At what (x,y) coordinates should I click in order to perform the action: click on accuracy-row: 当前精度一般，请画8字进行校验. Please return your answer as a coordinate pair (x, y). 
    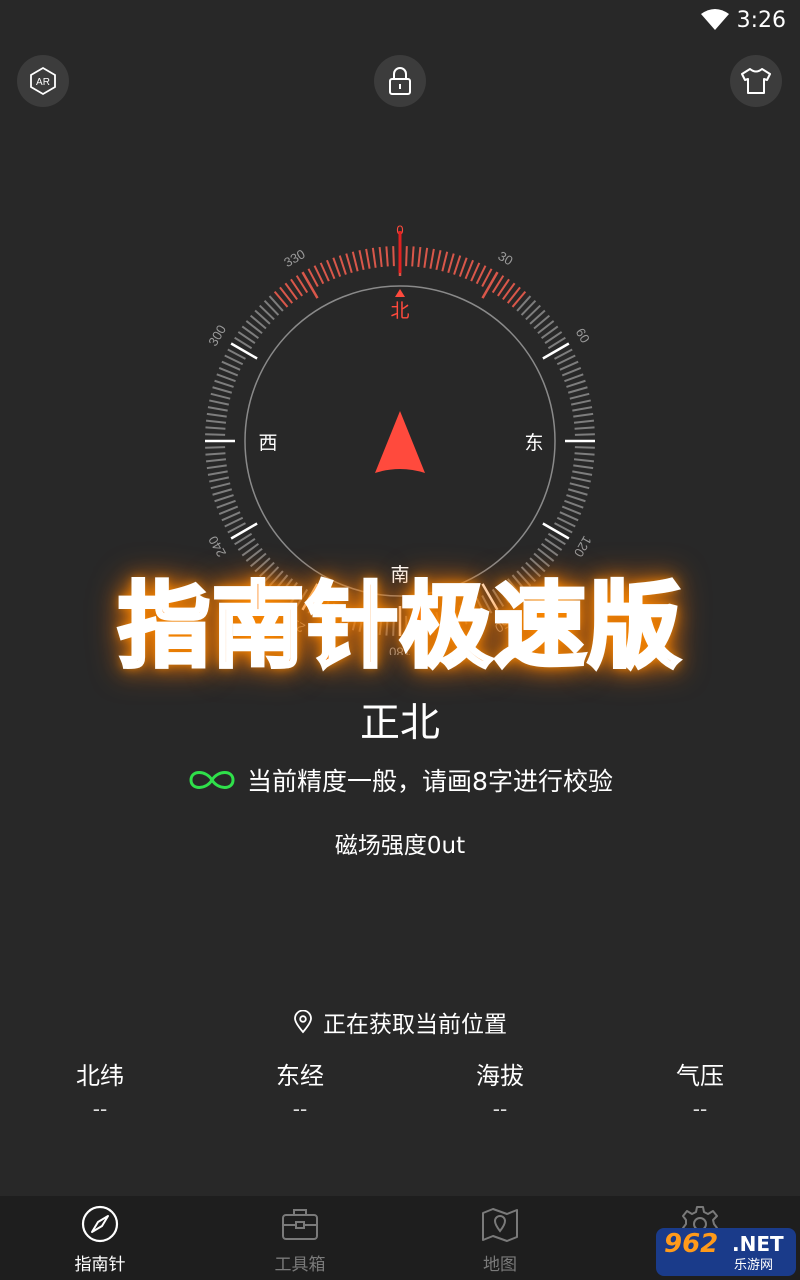
    Looking at the image, I should click on (400, 780).